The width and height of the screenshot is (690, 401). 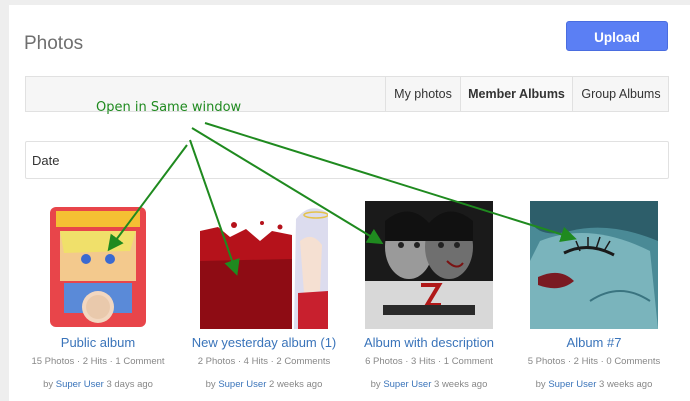 What do you see at coordinates (214, 207) in the screenshot?
I see `arrow-to-new-yesterday-album` at bounding box center [214, 207].